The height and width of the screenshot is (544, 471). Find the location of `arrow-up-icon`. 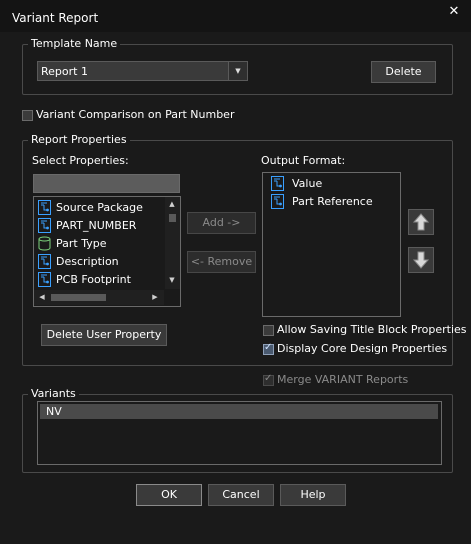

arrow-up-icon is located at coordinates (421, 222).